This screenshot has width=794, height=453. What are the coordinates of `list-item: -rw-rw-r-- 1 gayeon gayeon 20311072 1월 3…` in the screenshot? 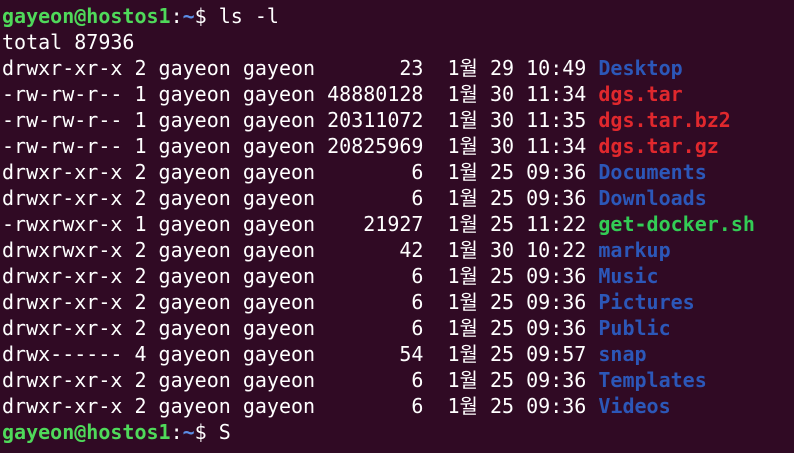 It's located at (378, 120).